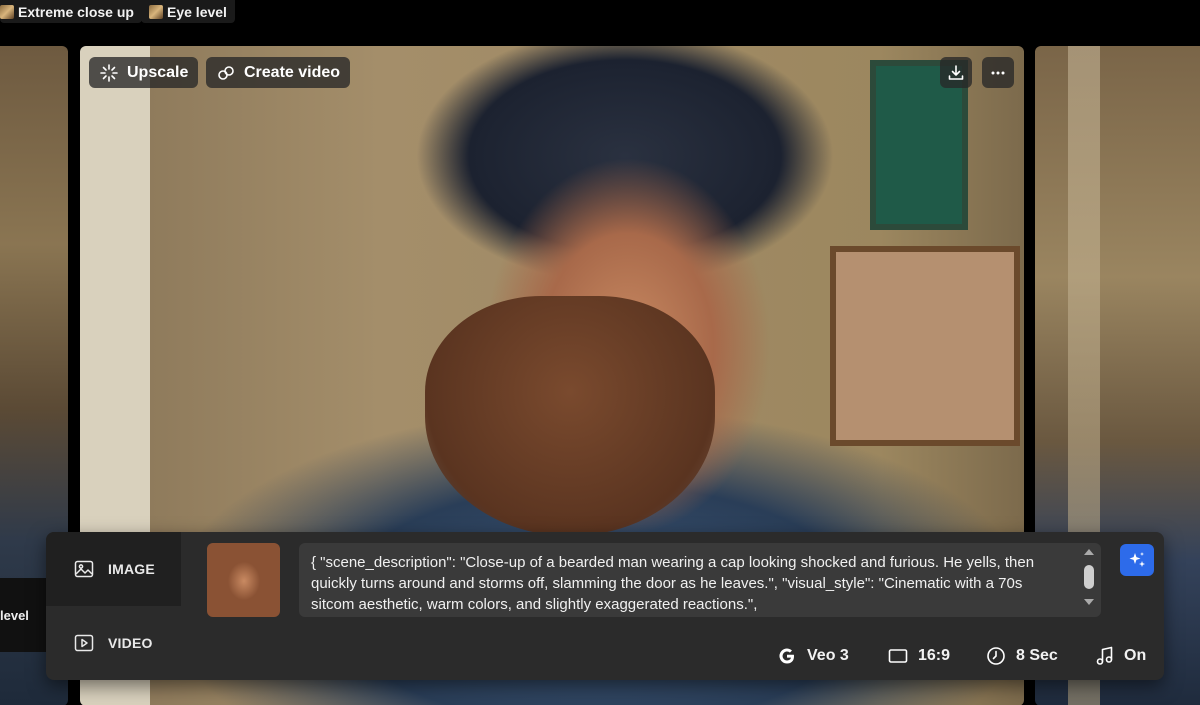 The height and width of the screenshot is (705, 1200). Describe the element at coordinates (130, 643) in the screenshot. I see `mode-video-label: VIDEO` at that location.